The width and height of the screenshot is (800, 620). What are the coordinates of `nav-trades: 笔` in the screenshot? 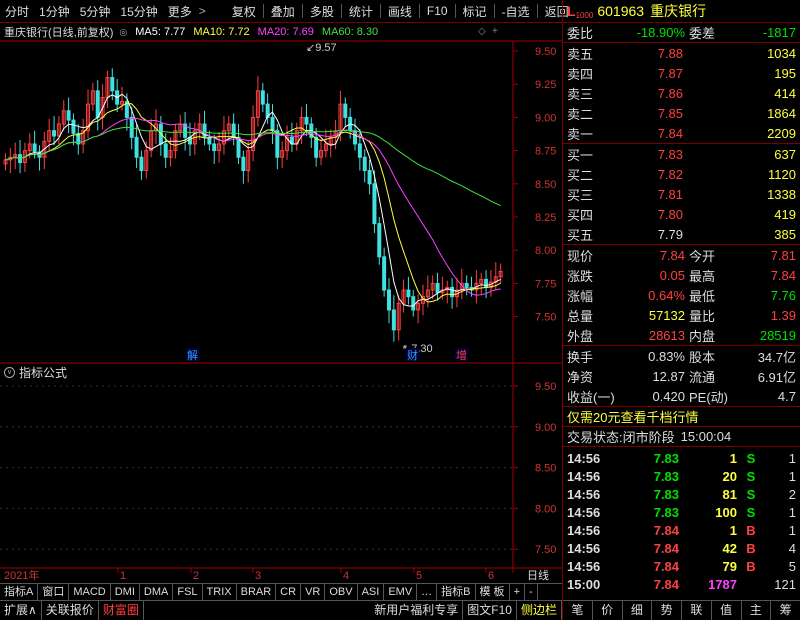 It's located at (578, 610).